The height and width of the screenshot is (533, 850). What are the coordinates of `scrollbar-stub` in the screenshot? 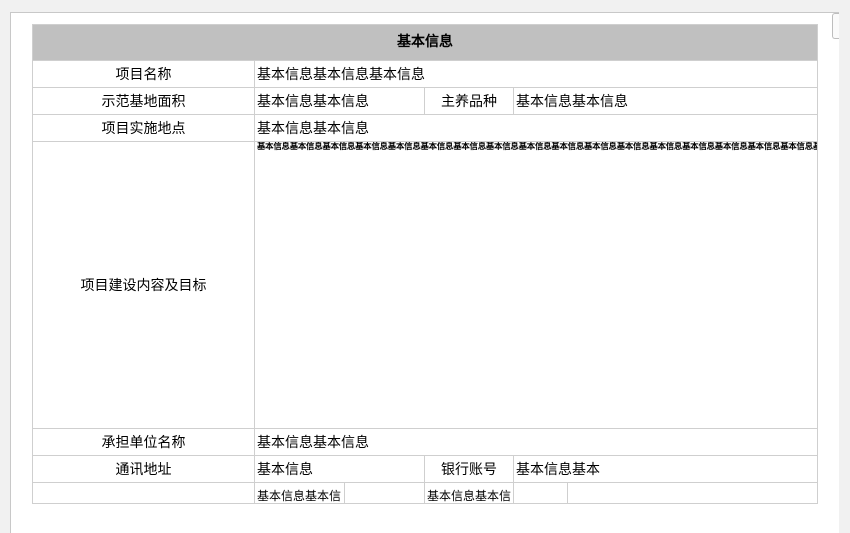 It's located at (835, 26).